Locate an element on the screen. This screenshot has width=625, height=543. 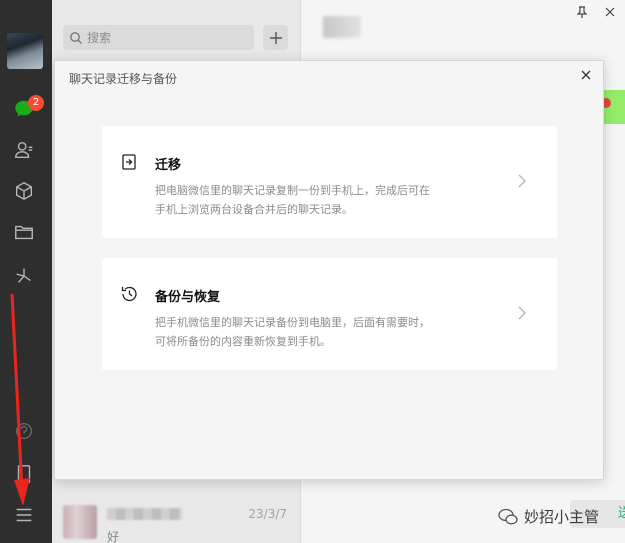
history-clock-icon is located at coordinates (129, 294).